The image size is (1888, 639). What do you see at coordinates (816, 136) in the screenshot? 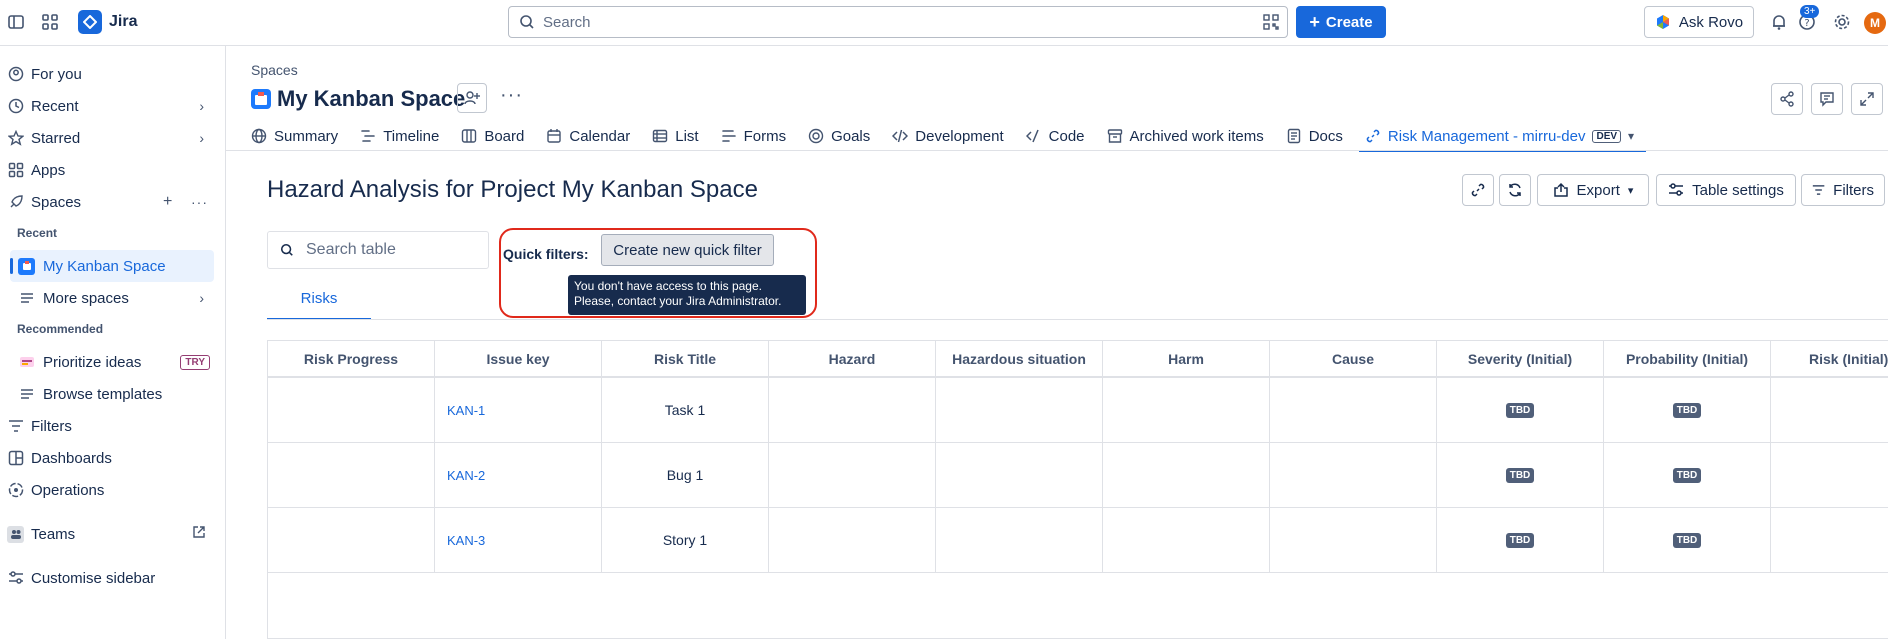
I see `goals-icon` at bounding box center [816, 136].